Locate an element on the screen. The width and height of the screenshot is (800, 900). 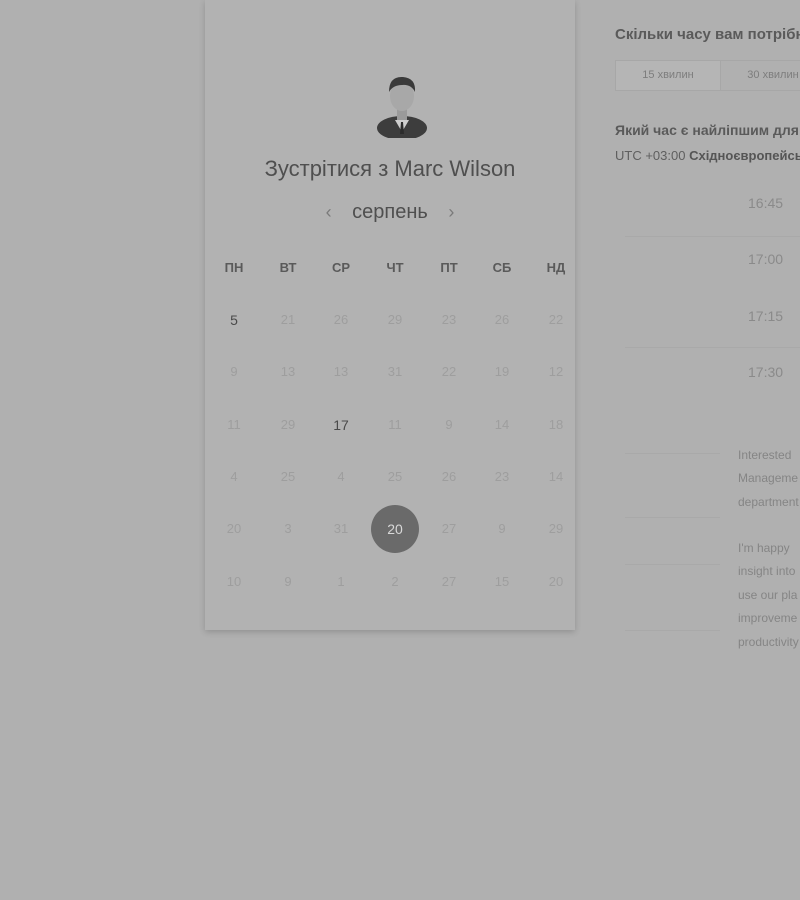
timezone-label: UTC +03:00 Східноєвропейський час is located at coordinates (707, 155).